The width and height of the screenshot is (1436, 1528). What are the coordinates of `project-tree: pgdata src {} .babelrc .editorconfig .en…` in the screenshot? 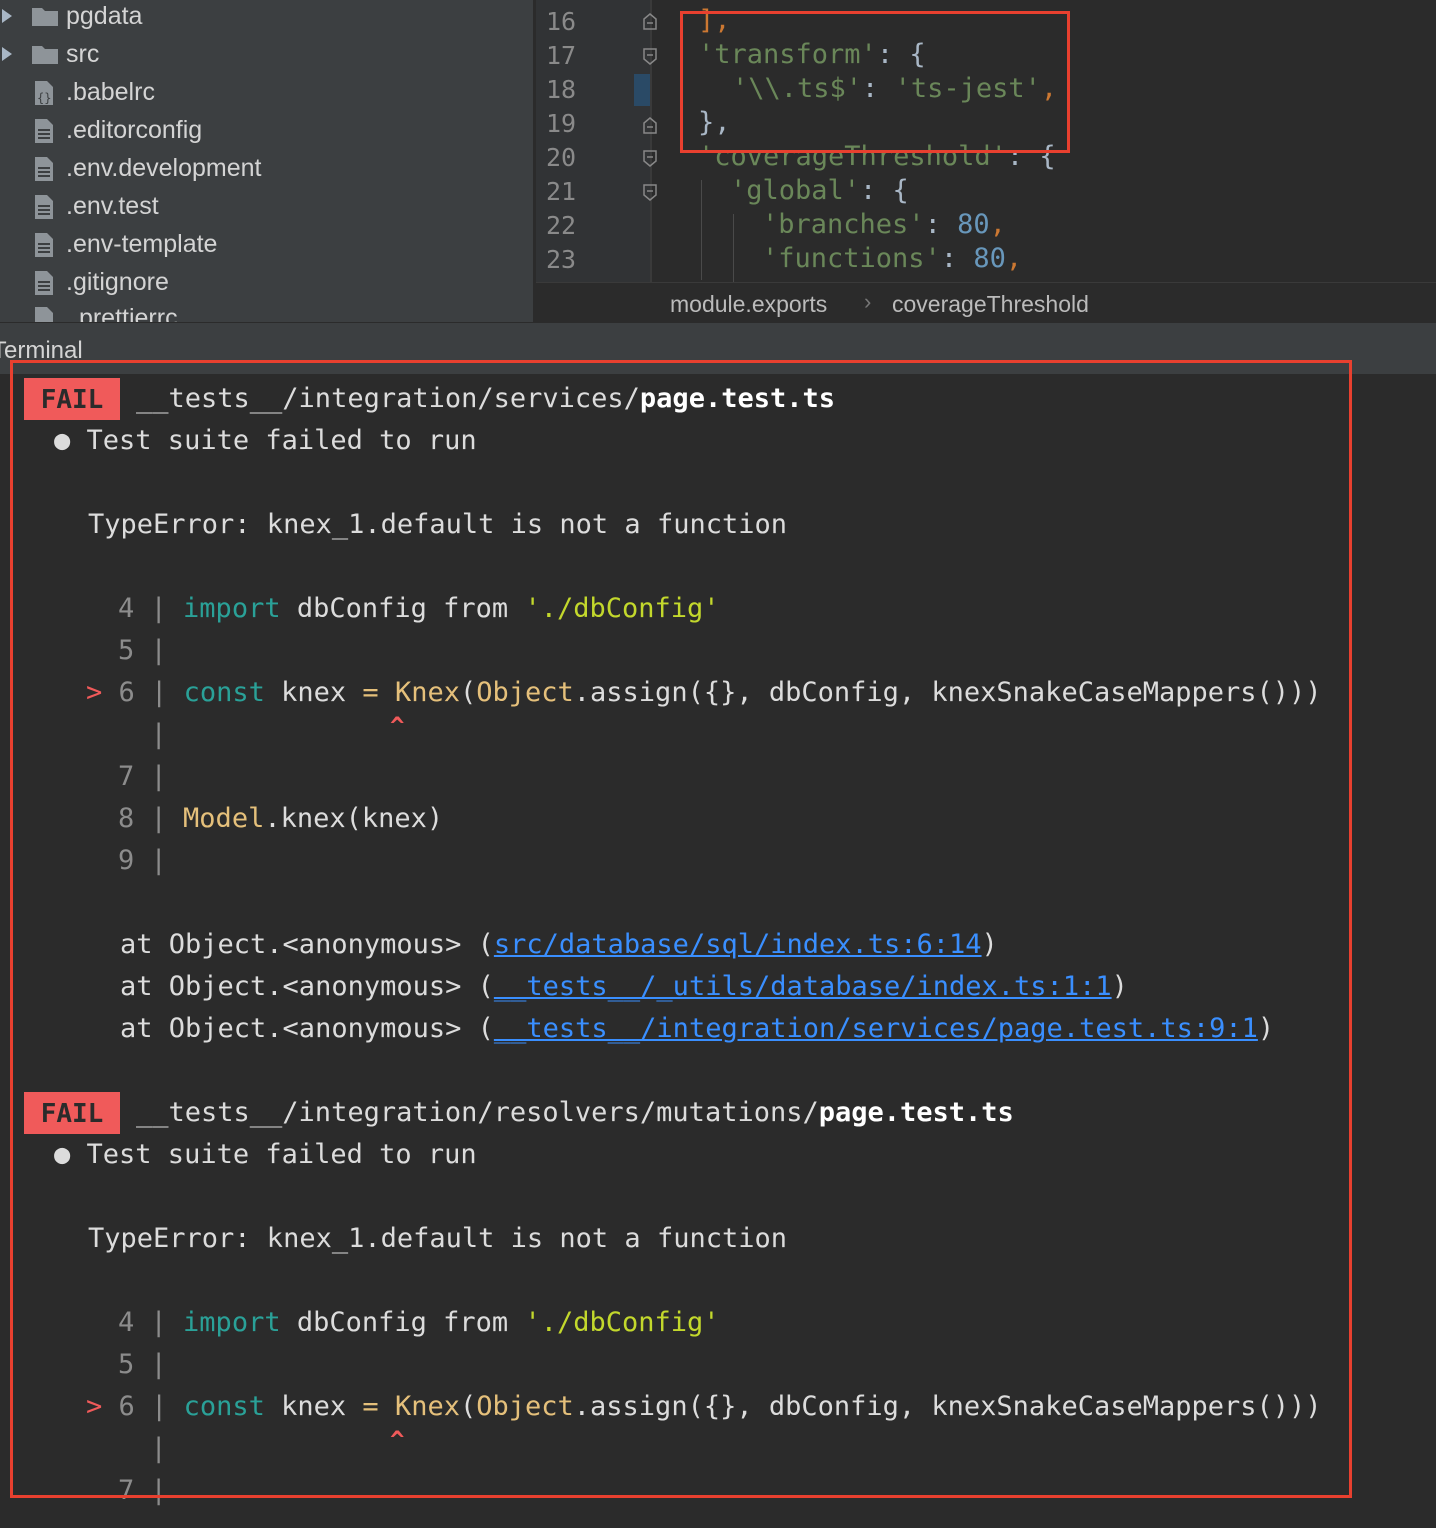 It's located at (266, 161).